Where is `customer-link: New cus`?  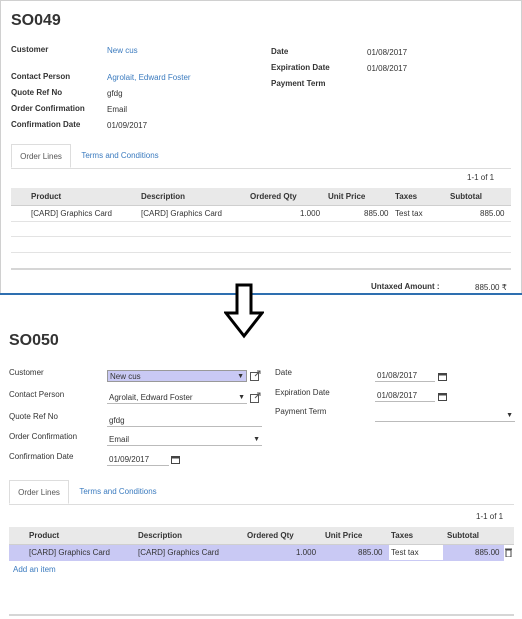 customer-link: New cus is located at coordinates (122, 50).